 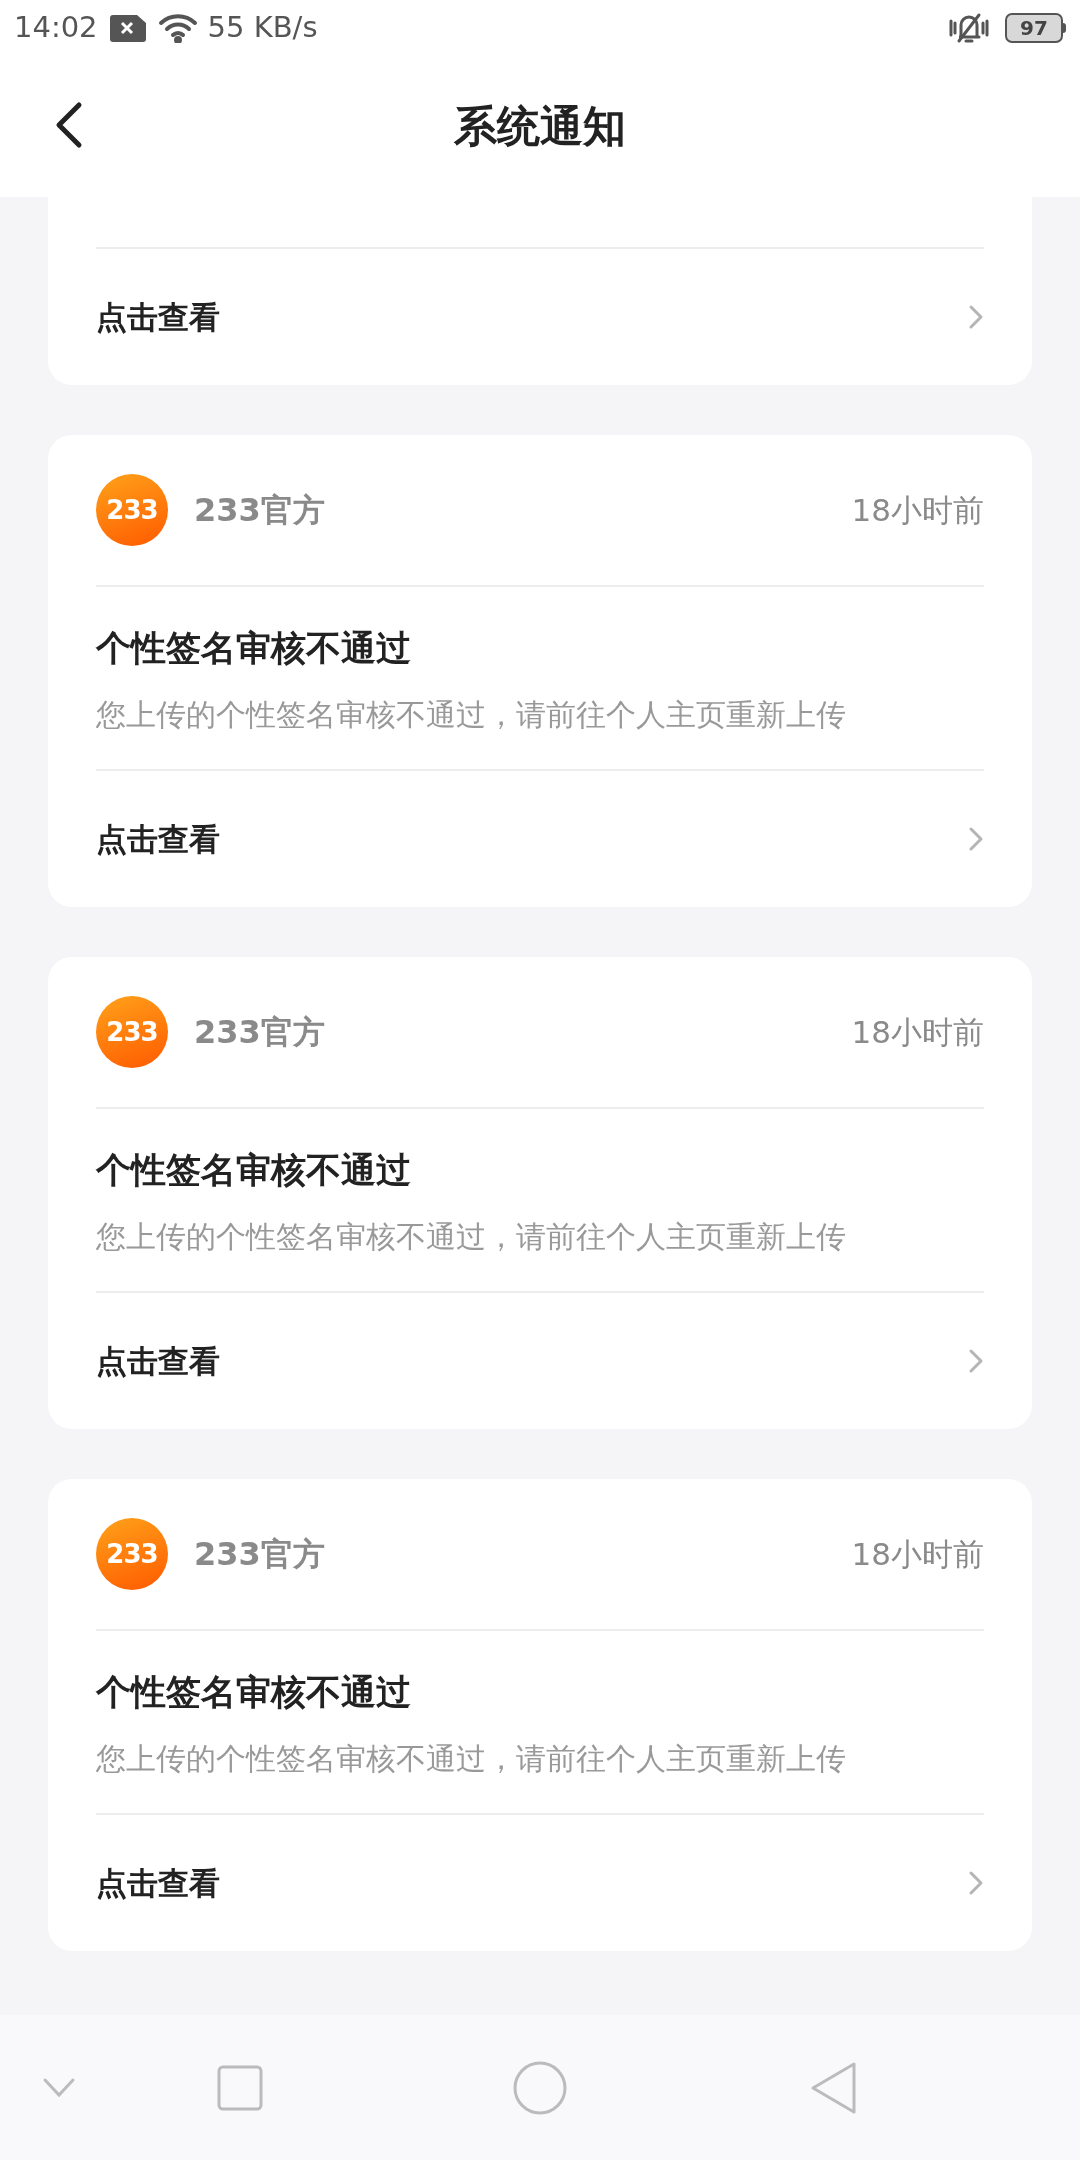 I want to click on sim-error-icon, so click(x=127, y=28).